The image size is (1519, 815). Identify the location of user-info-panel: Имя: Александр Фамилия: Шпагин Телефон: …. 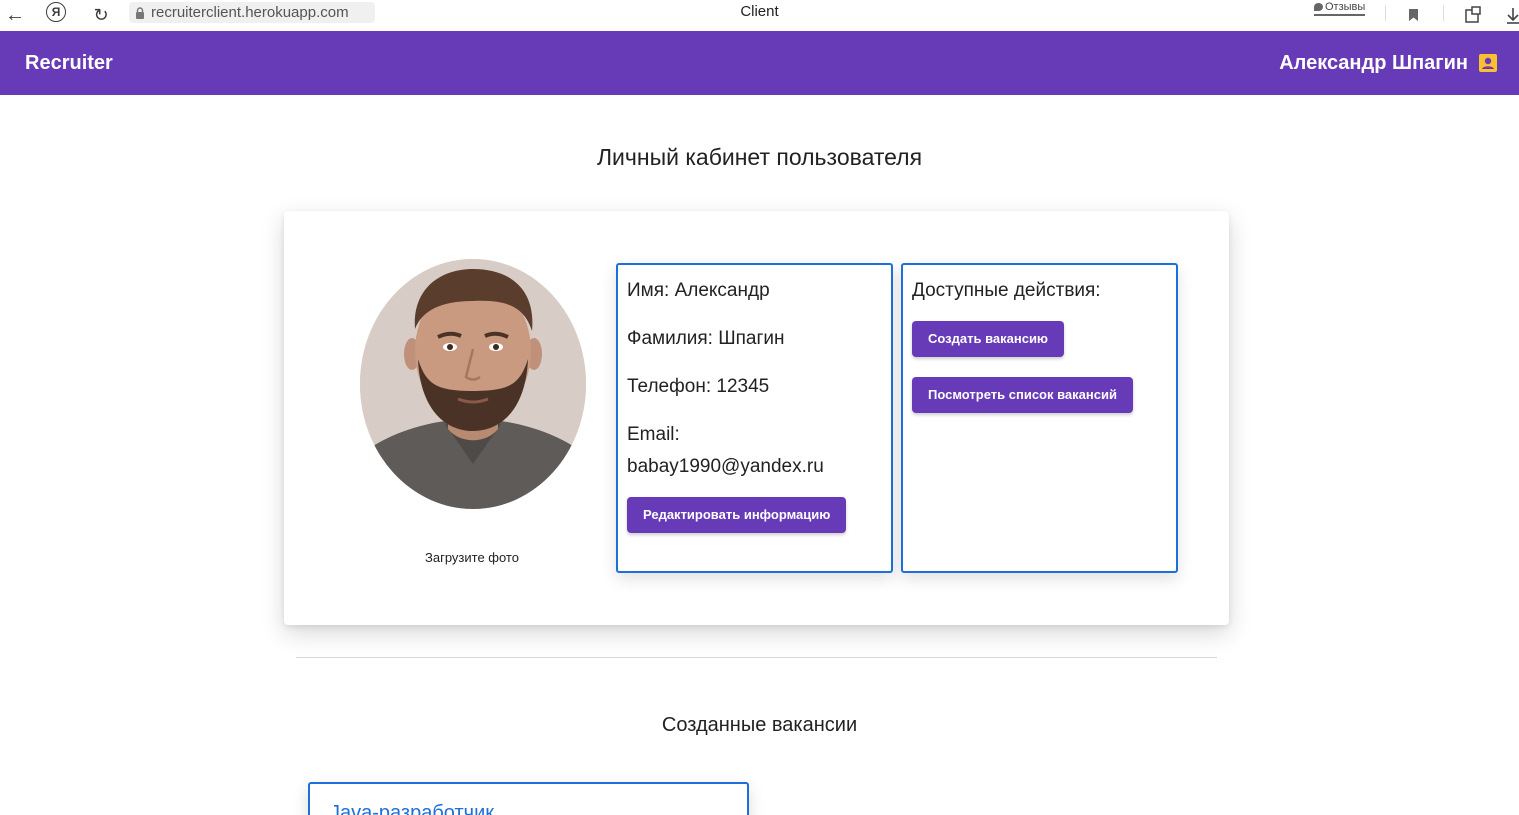
(754, 418).